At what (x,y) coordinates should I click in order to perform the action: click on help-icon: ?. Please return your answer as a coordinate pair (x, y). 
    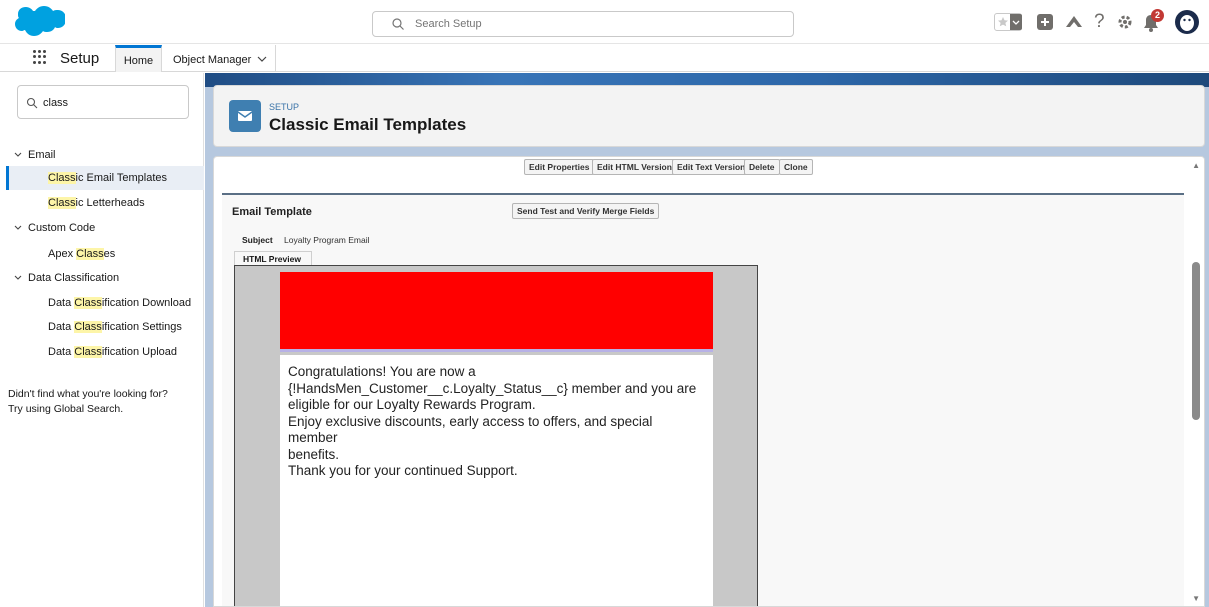
    Looking at the image, I should click on (1099, 22).